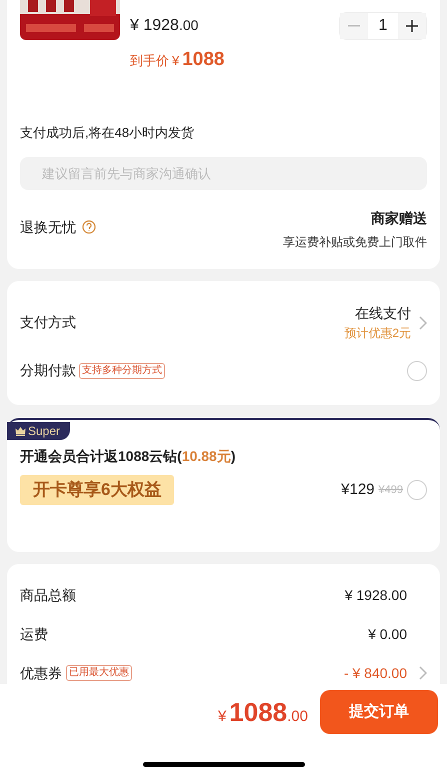 Image resolution: width=447 pixels, height=774 pixels. What do you see at coordinates (379, 712) in the screenshot?
I see `submit-order-button: 提交订单` at bounding box center [379, 712].